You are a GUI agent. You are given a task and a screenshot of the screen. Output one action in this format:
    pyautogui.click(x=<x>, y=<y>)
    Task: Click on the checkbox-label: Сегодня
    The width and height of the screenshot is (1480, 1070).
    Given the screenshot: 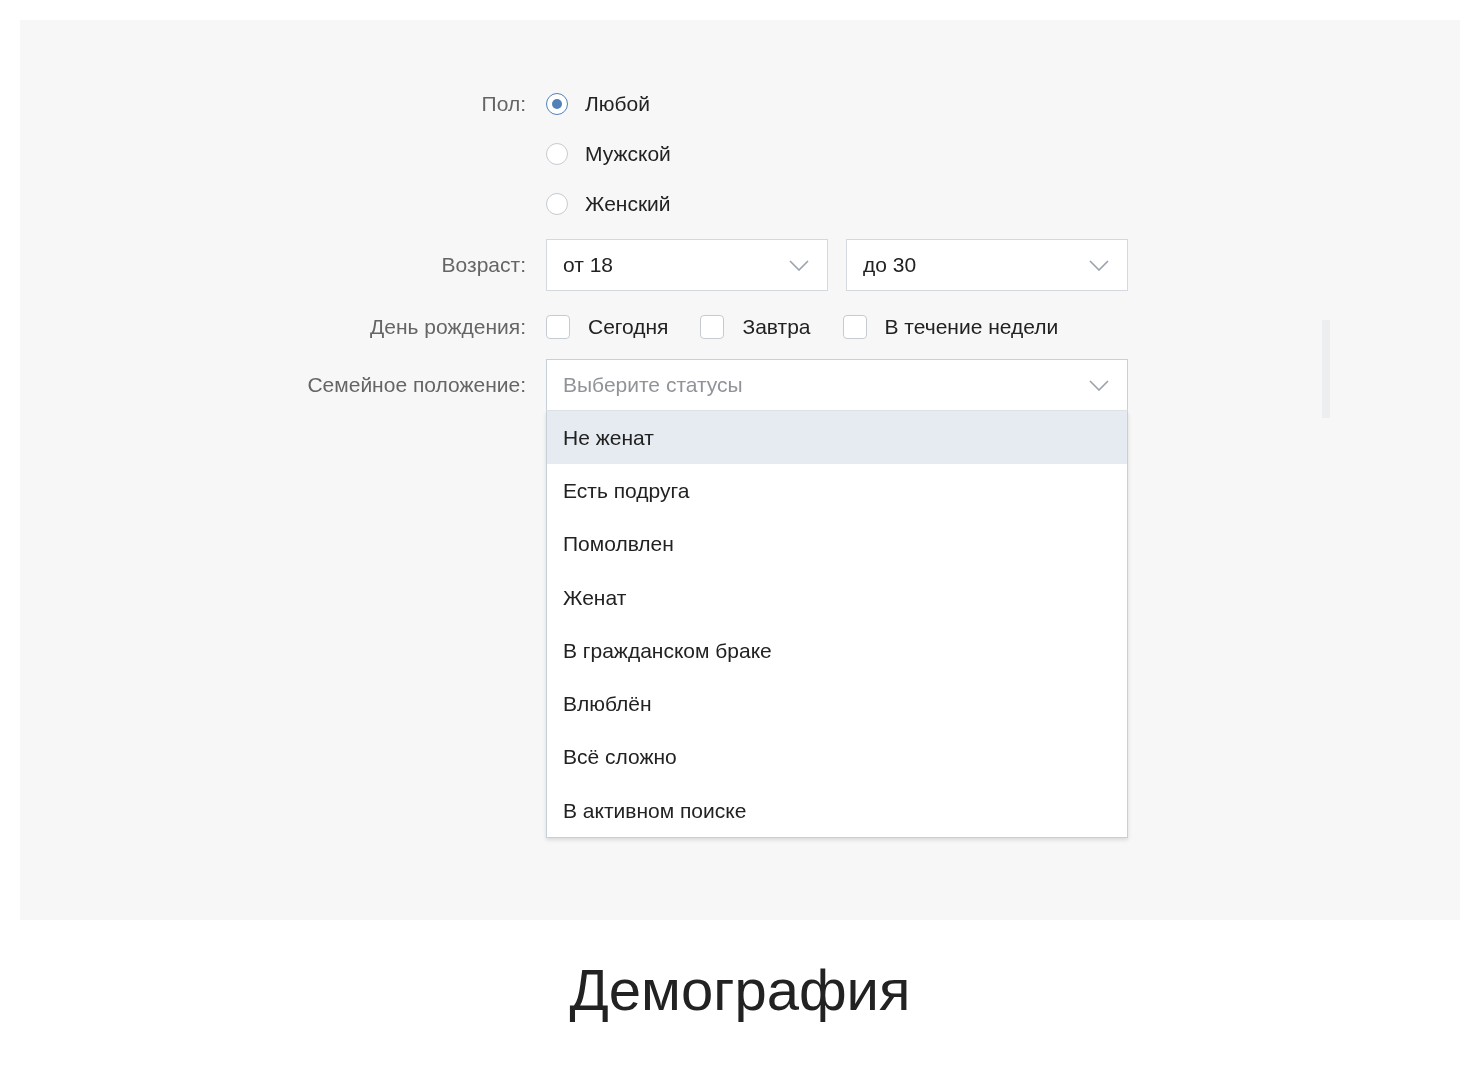 What is the action you would take?
    pyautogui.click(x=628, y=327)
    